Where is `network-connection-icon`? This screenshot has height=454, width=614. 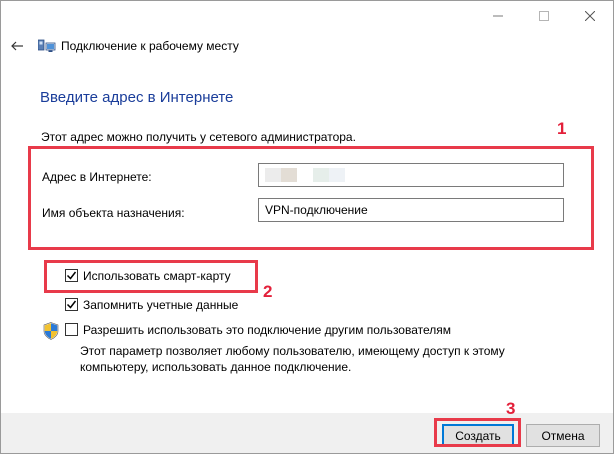 network-connection-icon is located at coordinates (46, 46).